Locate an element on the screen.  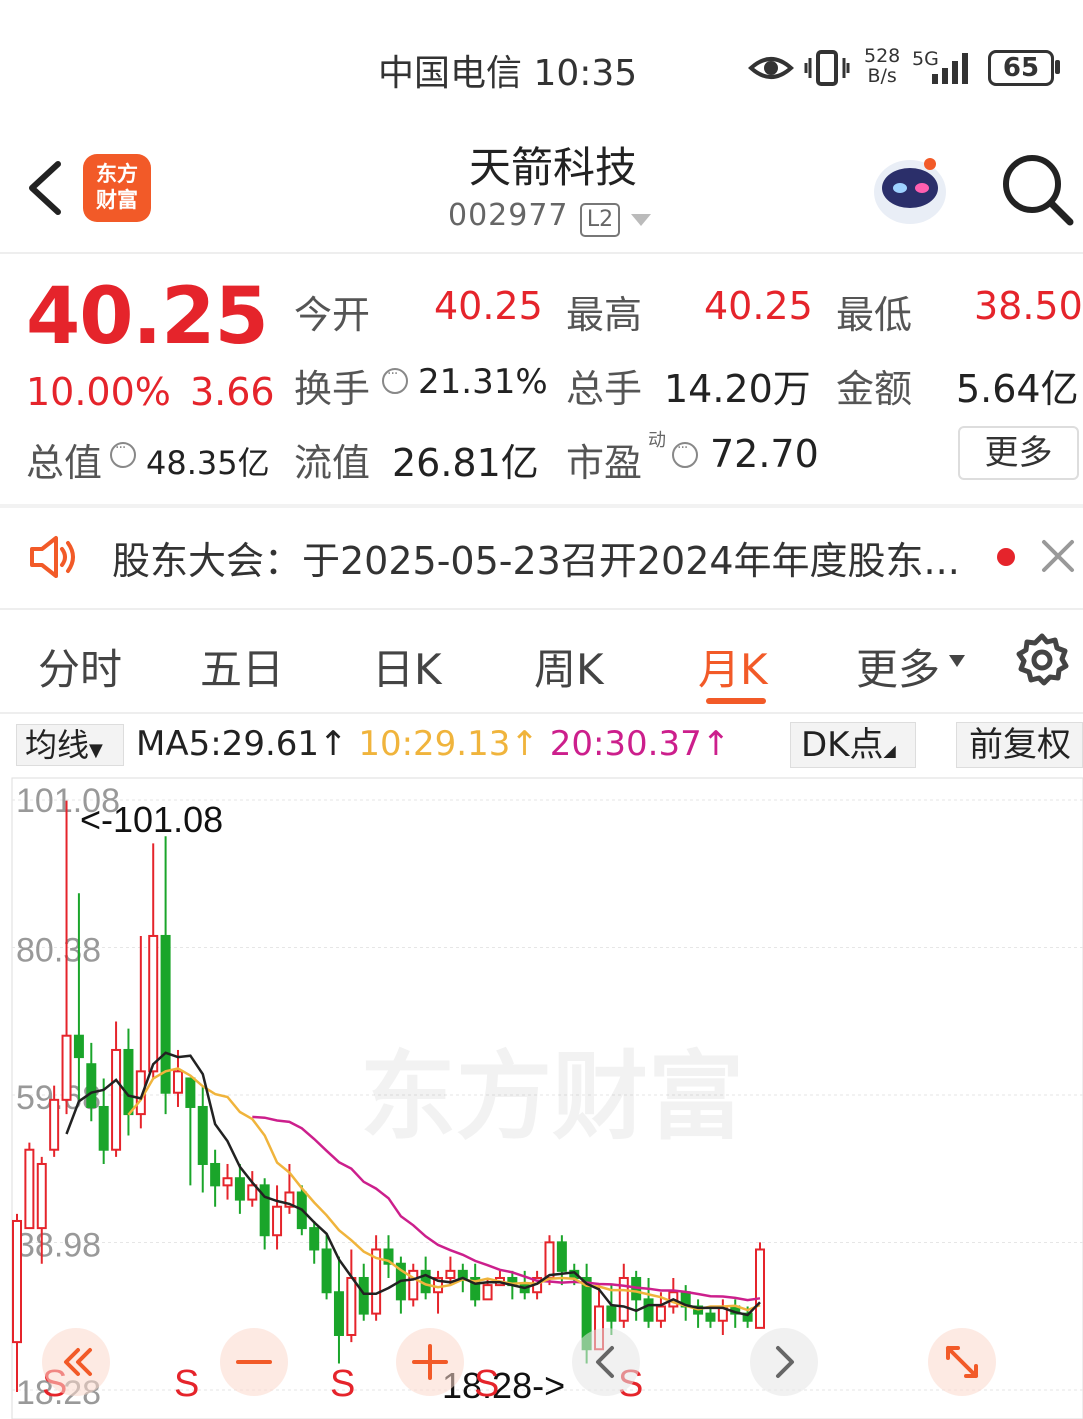
tab-five-day: 五日 is located at coordinates (242, 666).